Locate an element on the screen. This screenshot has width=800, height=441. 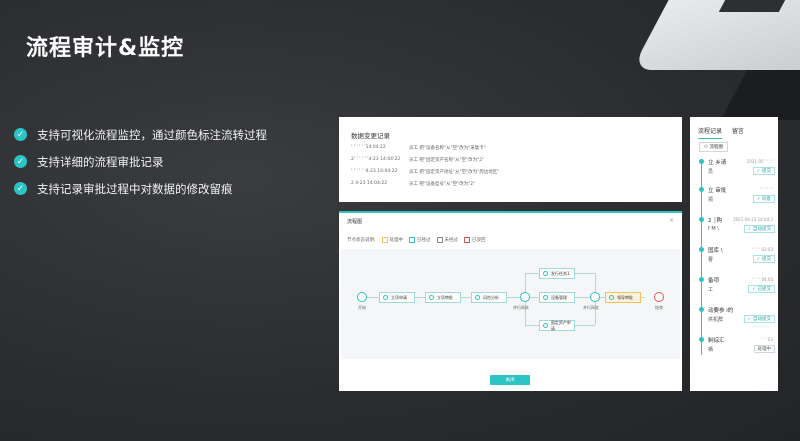
timeline-user: 曹 is located at coordinates (711, 260).